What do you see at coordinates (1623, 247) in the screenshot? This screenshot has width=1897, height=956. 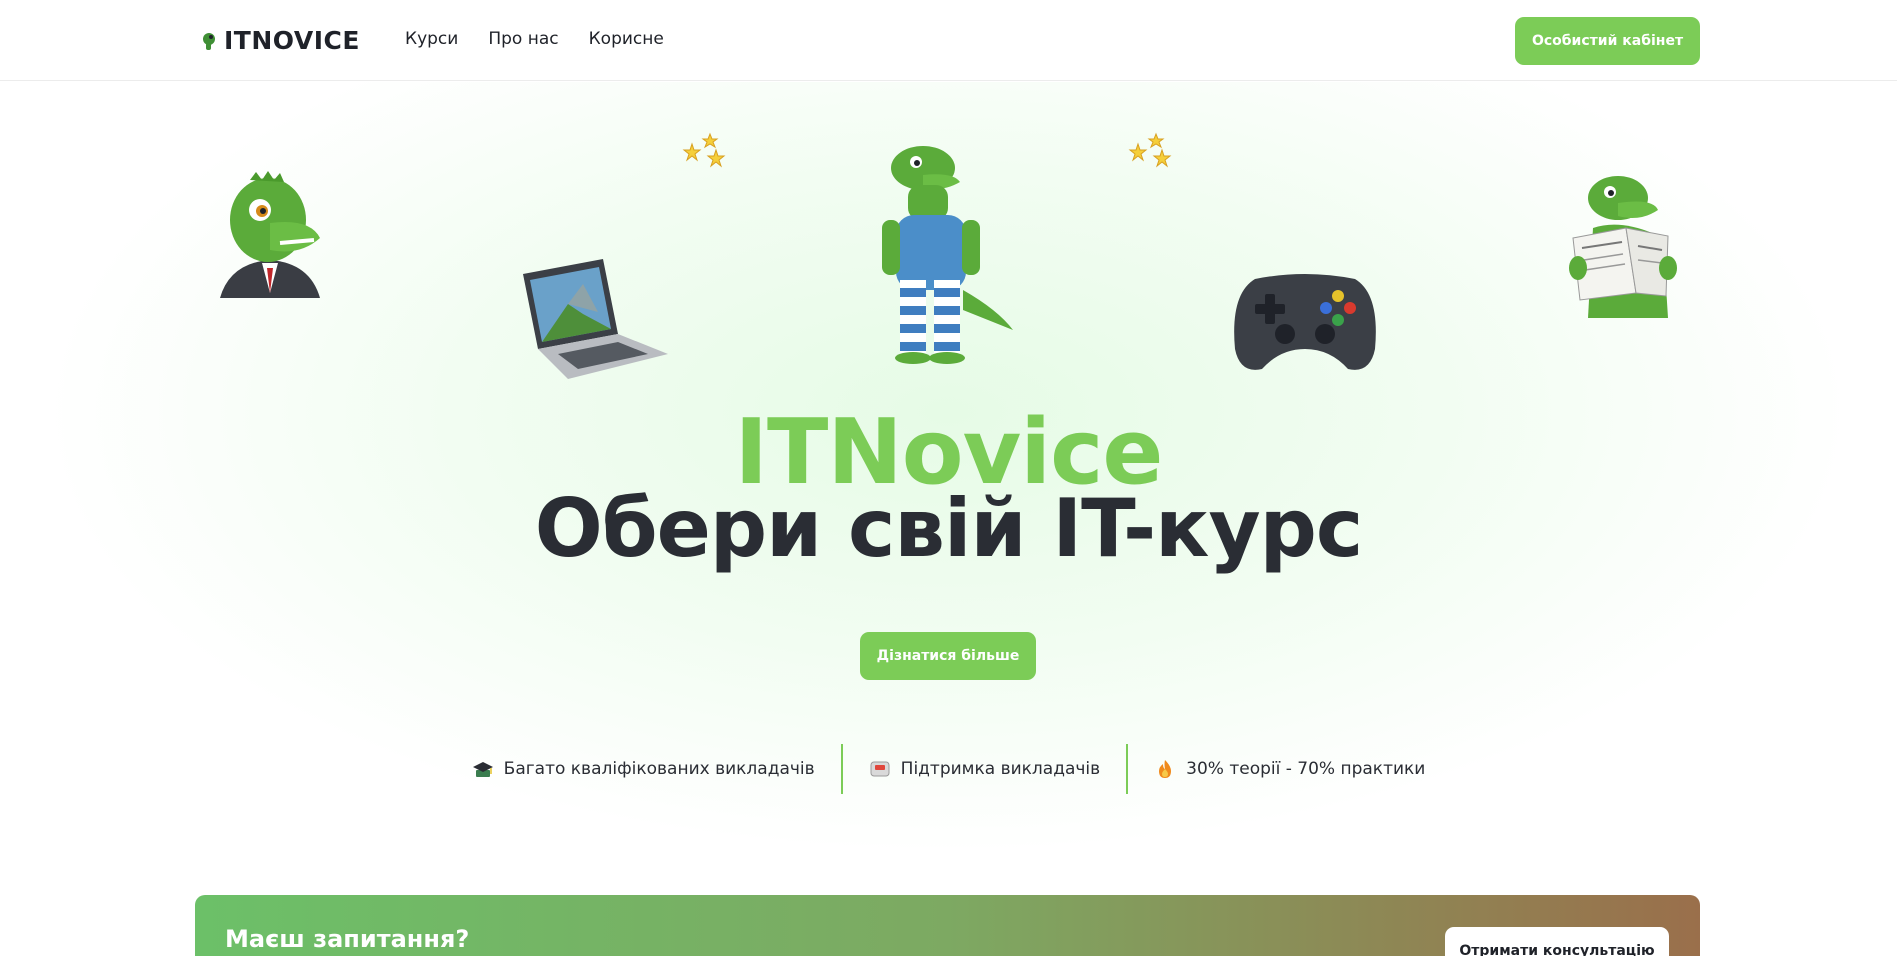 I see `newspaper-dino-icon` at bounding box center [1623, 247].